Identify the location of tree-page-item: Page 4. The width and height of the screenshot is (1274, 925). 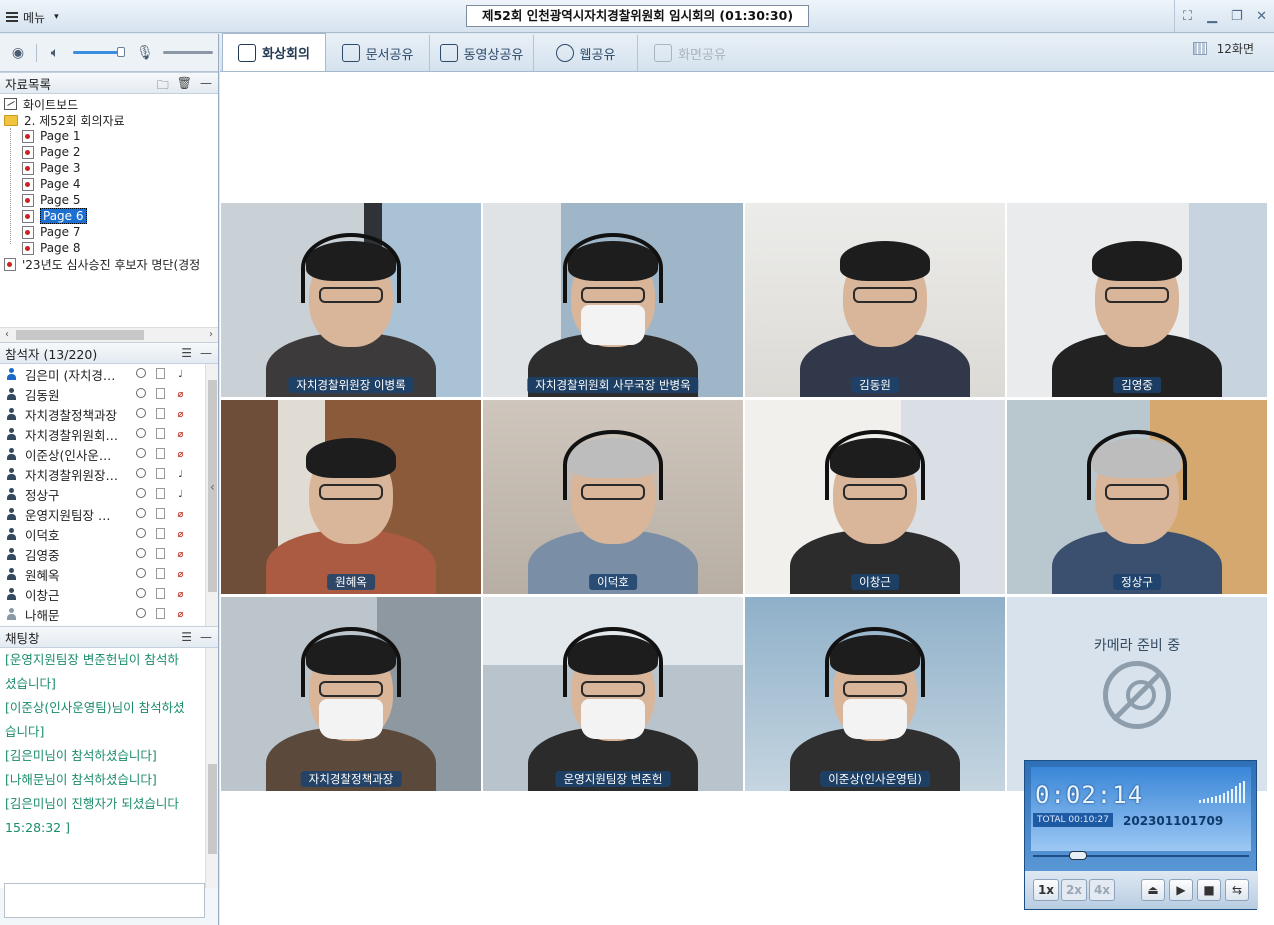
(109, 184).